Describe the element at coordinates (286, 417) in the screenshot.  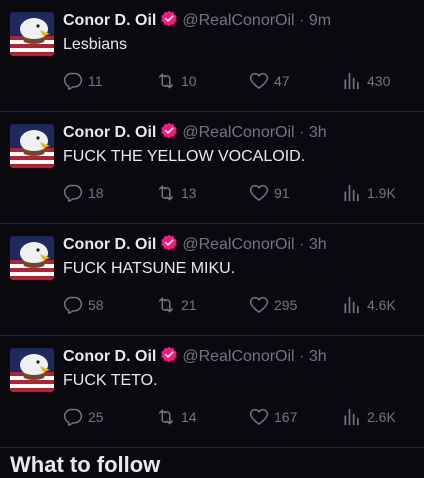
I see `like-count: 167` at that location.